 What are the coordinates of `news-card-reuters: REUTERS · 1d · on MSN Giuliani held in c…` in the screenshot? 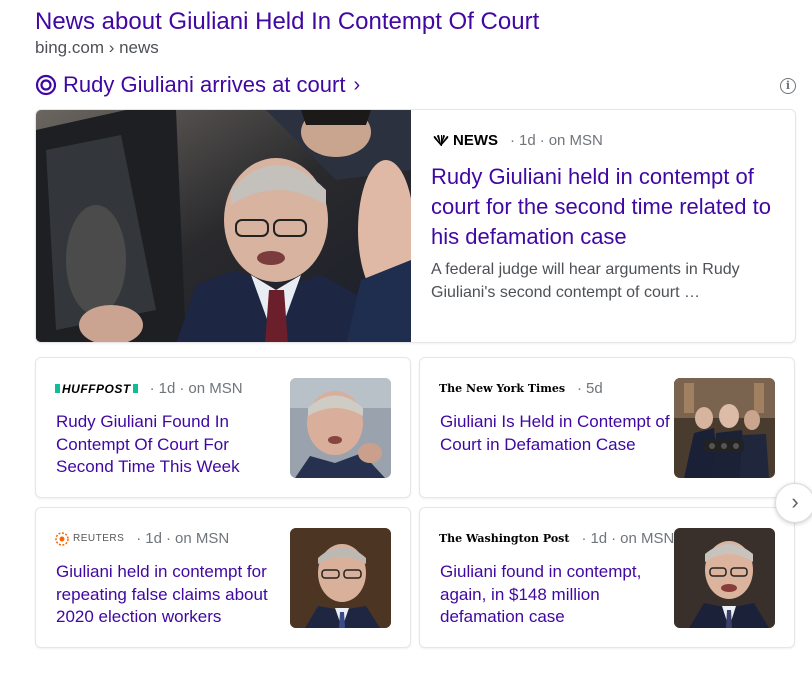 It's located at (223, 577).